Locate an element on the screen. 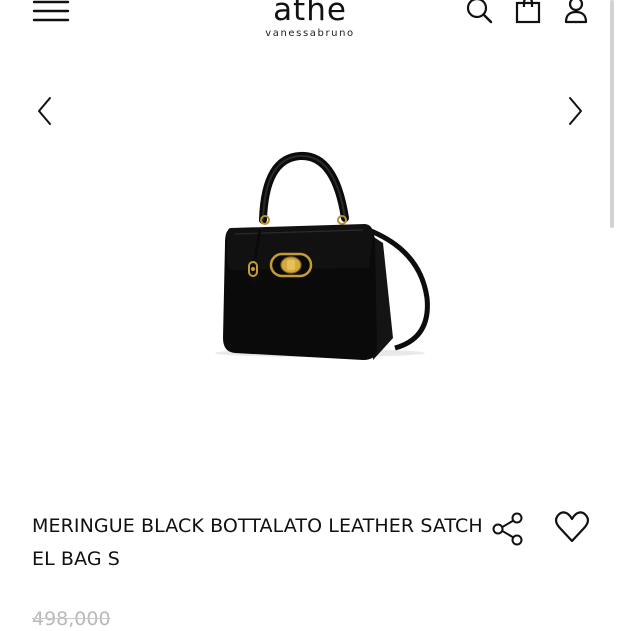 The width and height of the screenshot is (620, 631). share-icon is located at coordinates (507, 529).